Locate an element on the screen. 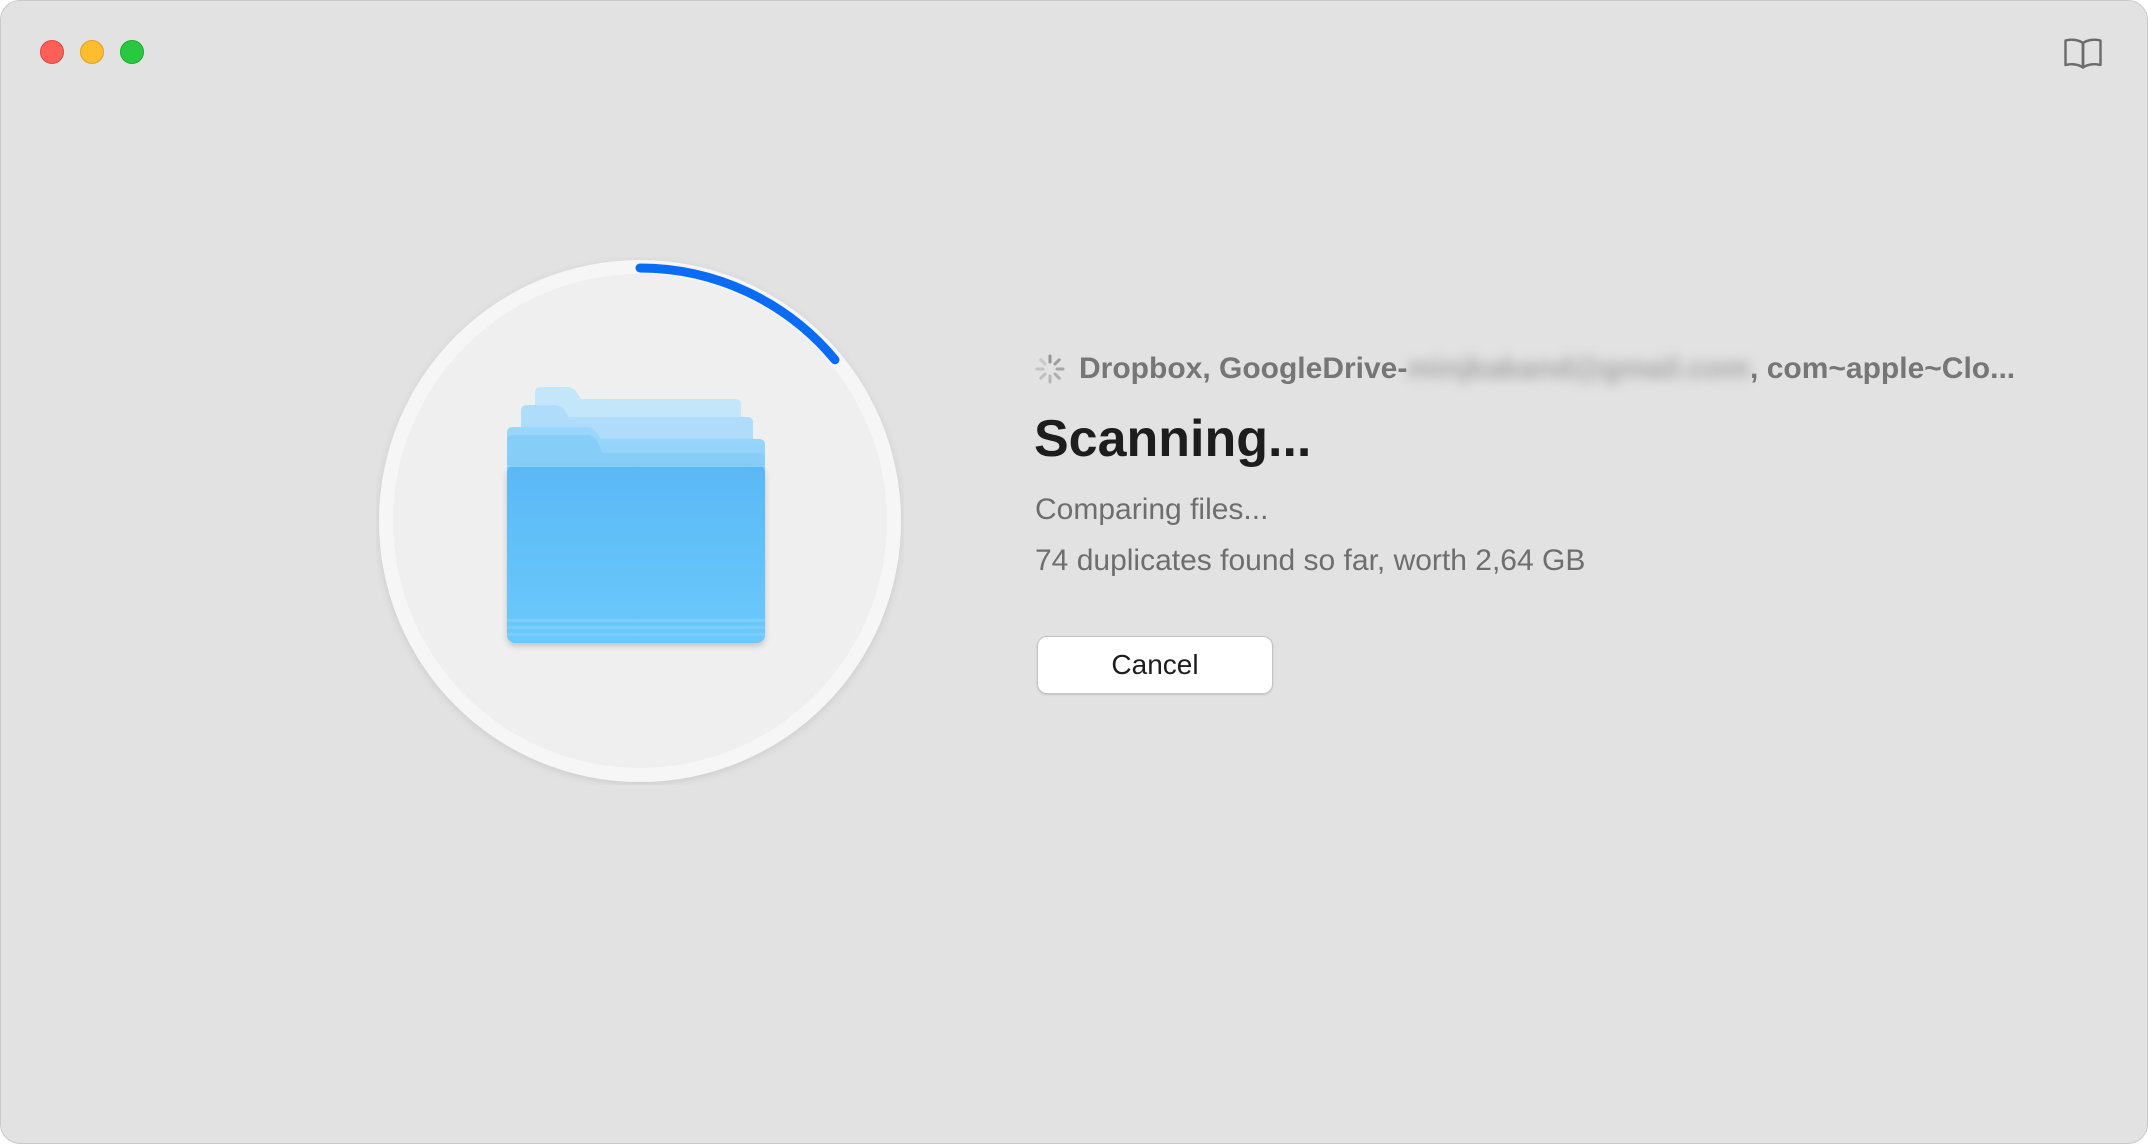  minimize-window-button is located at coordinates (92, 52).